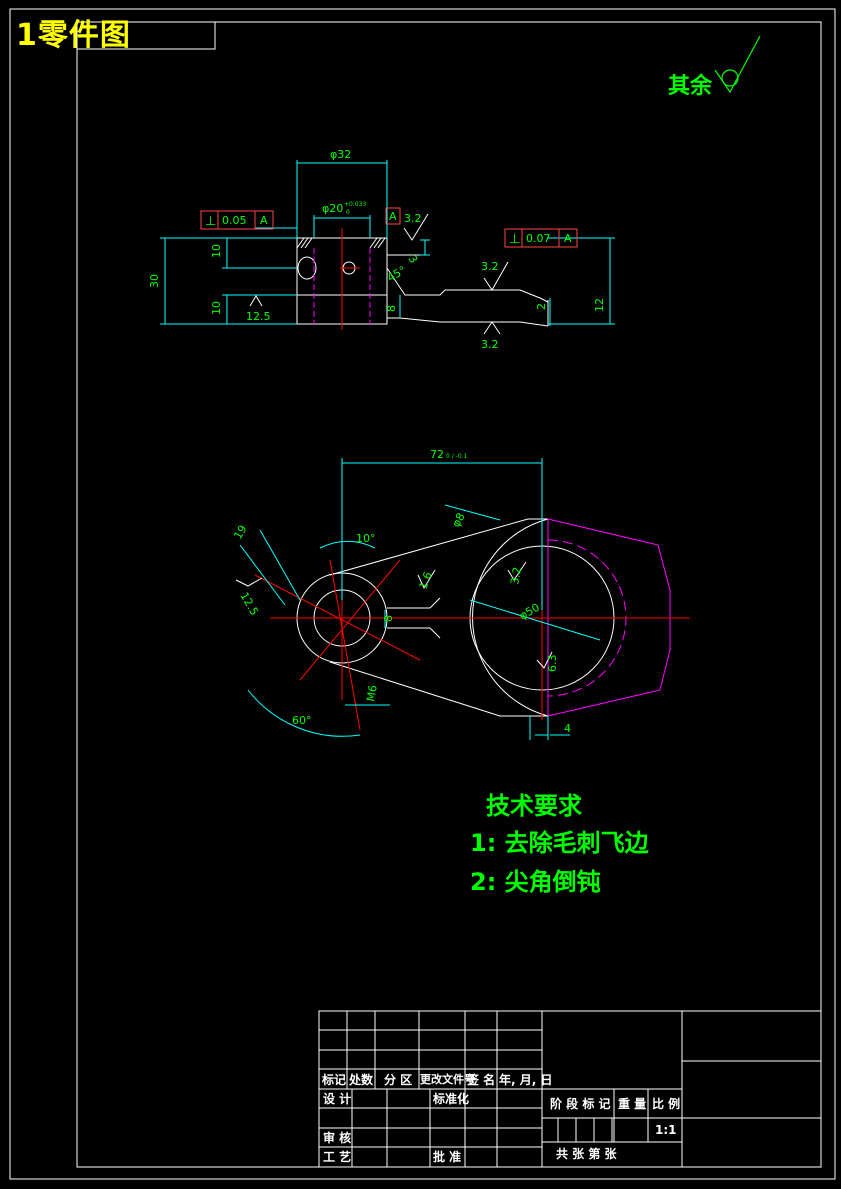 The height and width of the screenshot is (1189, 841). Describe the element at coordinates (580, 1104) in the screenshot. I see `tb-stage-mark: 阶 段 标 记` at that location.